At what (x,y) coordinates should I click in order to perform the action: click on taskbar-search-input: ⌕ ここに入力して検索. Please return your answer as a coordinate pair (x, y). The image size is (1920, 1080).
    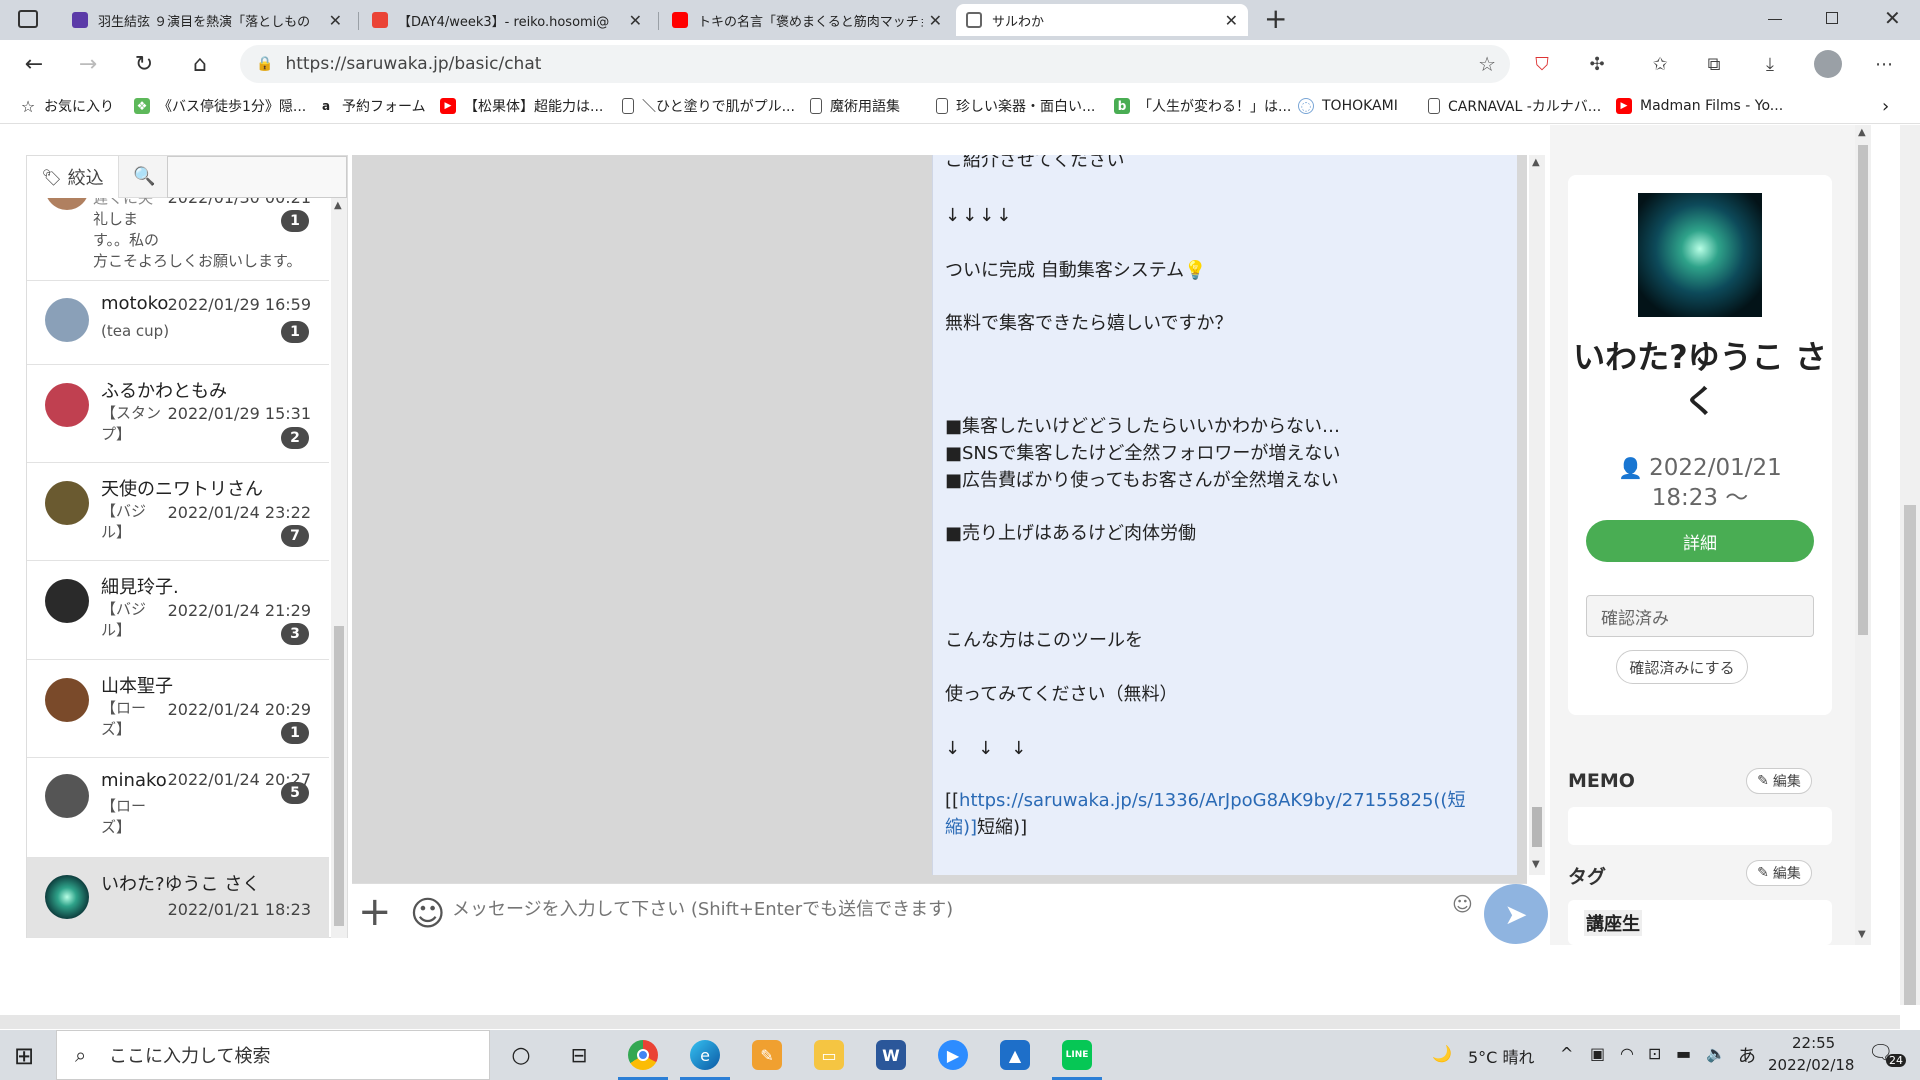
    Looking at the image, I should click on (273, 1055).